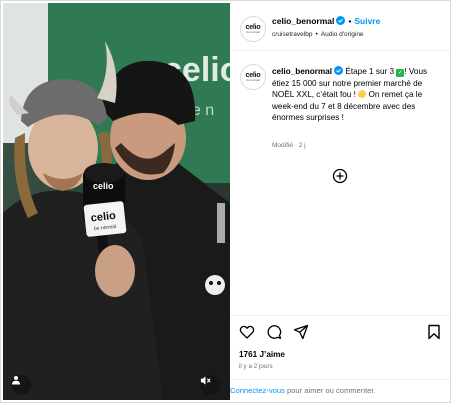 Image resolution: width=451 pixels, height=403 pixels. I want to click on post-subline: cruisetravelbp • Audio d'origine, so click(318, 34).